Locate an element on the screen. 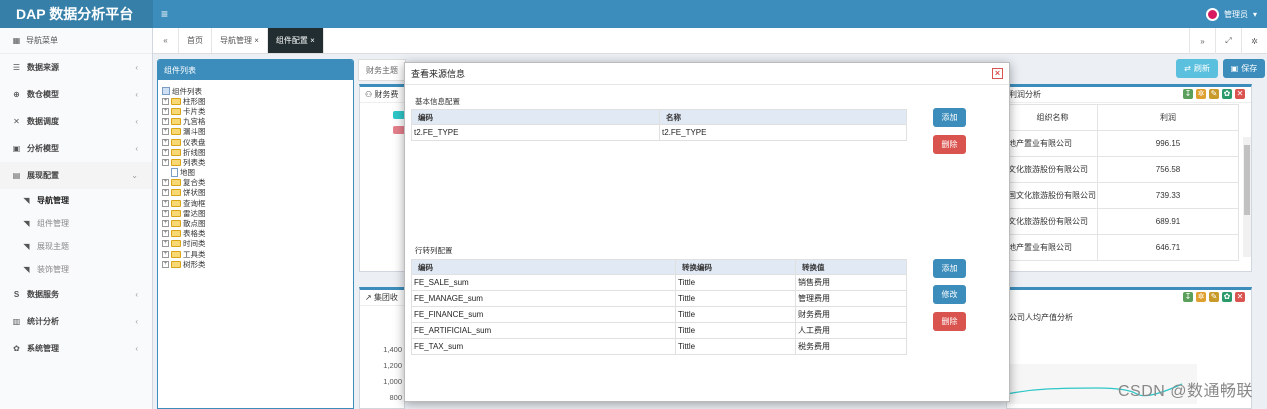  sidebar-item-data-source: ☰ 数据来源 ‹ is located at coordinates (76, 67).